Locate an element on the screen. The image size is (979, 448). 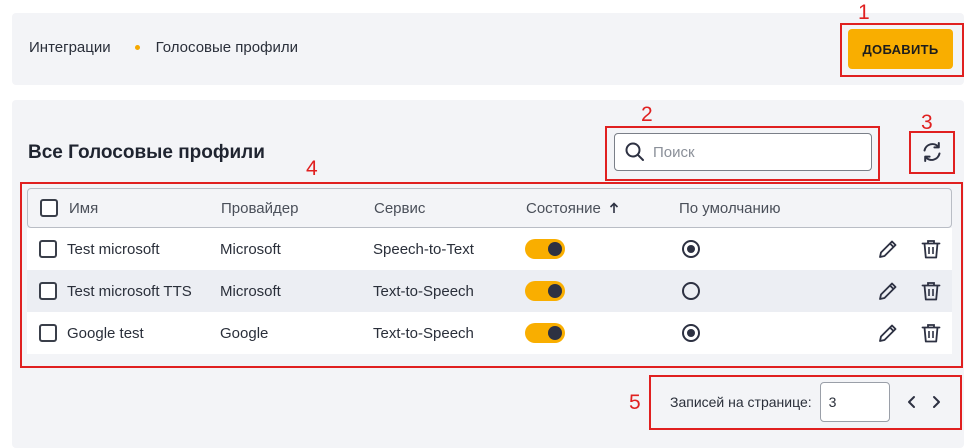
chevron-right-icon is located at coordinates (936, 402).